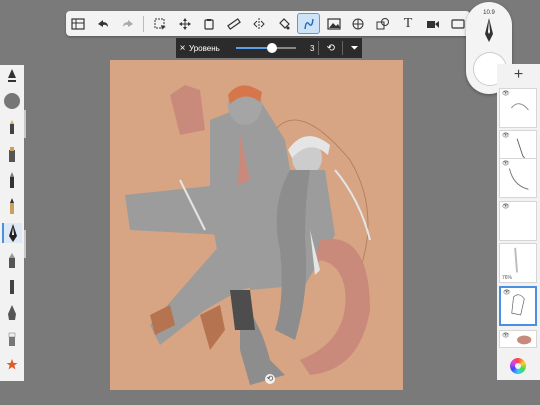 This screenshot has width=540, height=405. I want to click on main-toolbar: T, so click(268, 23).